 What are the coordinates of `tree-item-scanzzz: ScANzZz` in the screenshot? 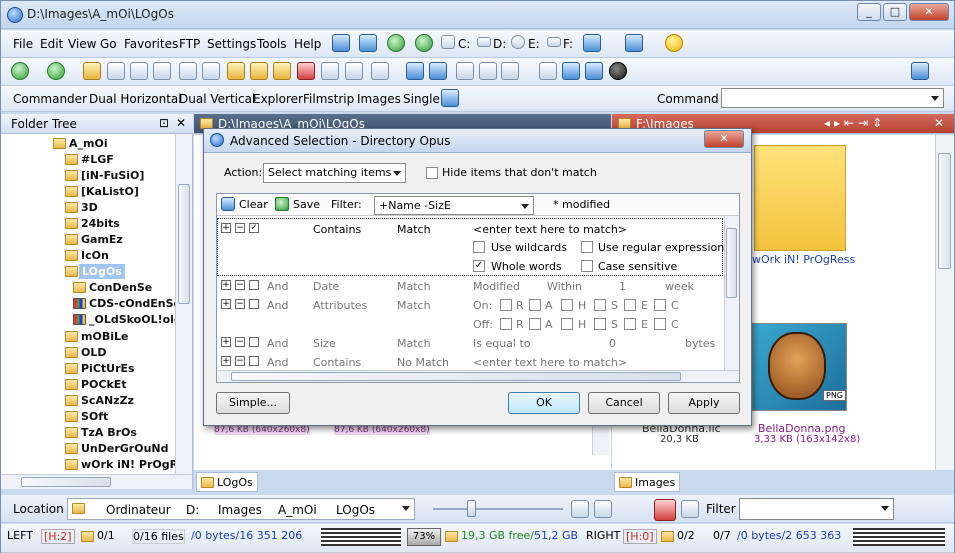 It's located at (107, 400).